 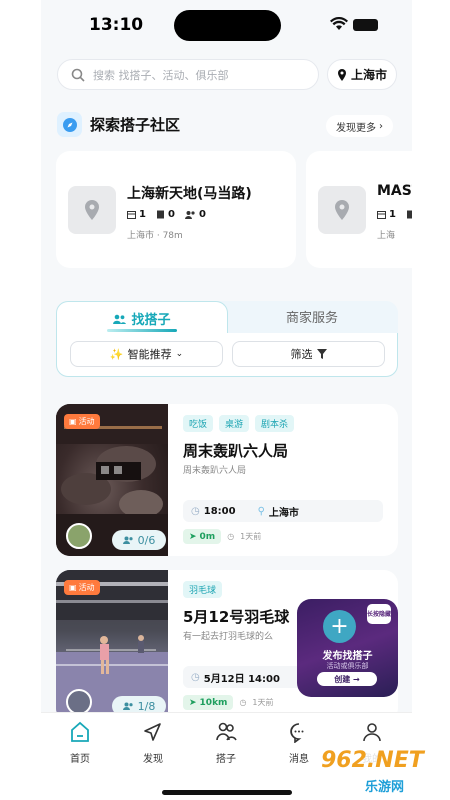 I want to click on distance-value: 10km, so click(x=213, y=702).